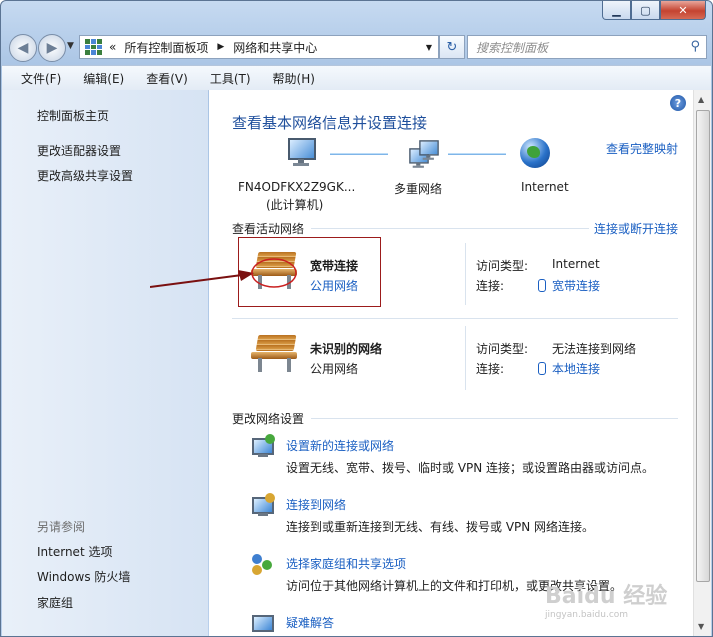 Image resolution: width=713 pixels, height=637 pixels. I want to click on public-network-bench-icon, so click(276, 353).